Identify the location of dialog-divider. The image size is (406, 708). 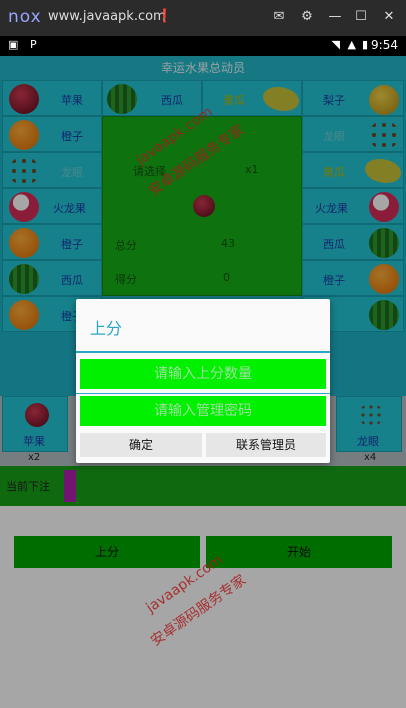
(203, 352).